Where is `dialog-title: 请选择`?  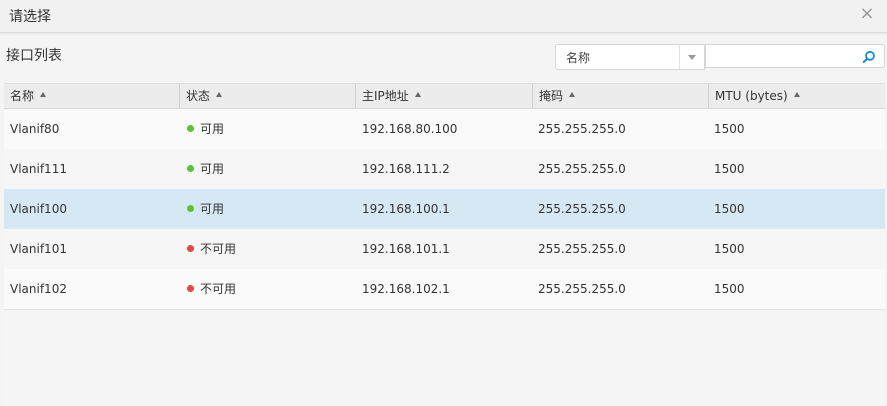
dialog-title: 请选择 is located at coordinates (30, 17).